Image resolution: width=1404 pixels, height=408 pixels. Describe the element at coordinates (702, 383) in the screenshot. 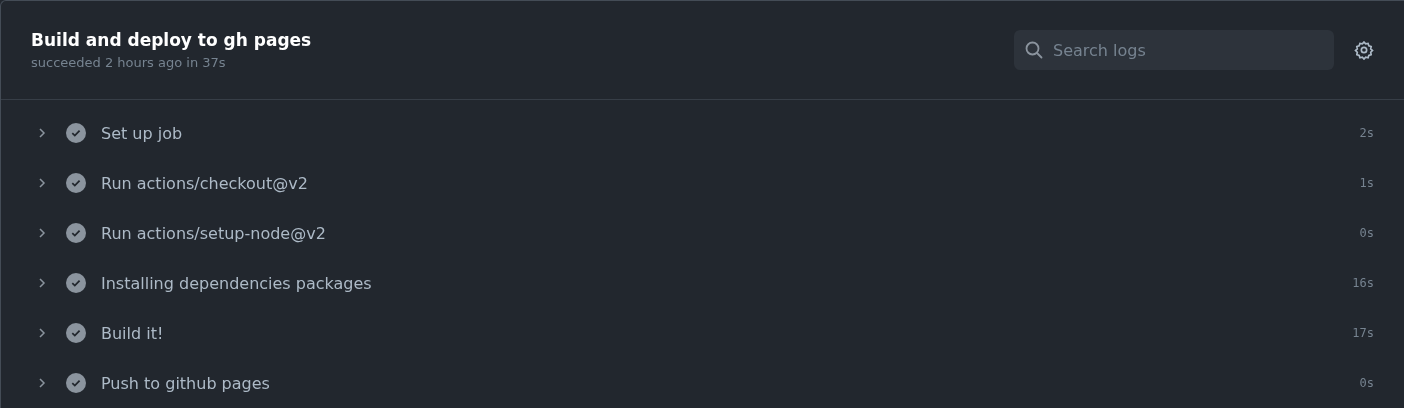

I see `step-row: Push to github pages 0s` at that location.